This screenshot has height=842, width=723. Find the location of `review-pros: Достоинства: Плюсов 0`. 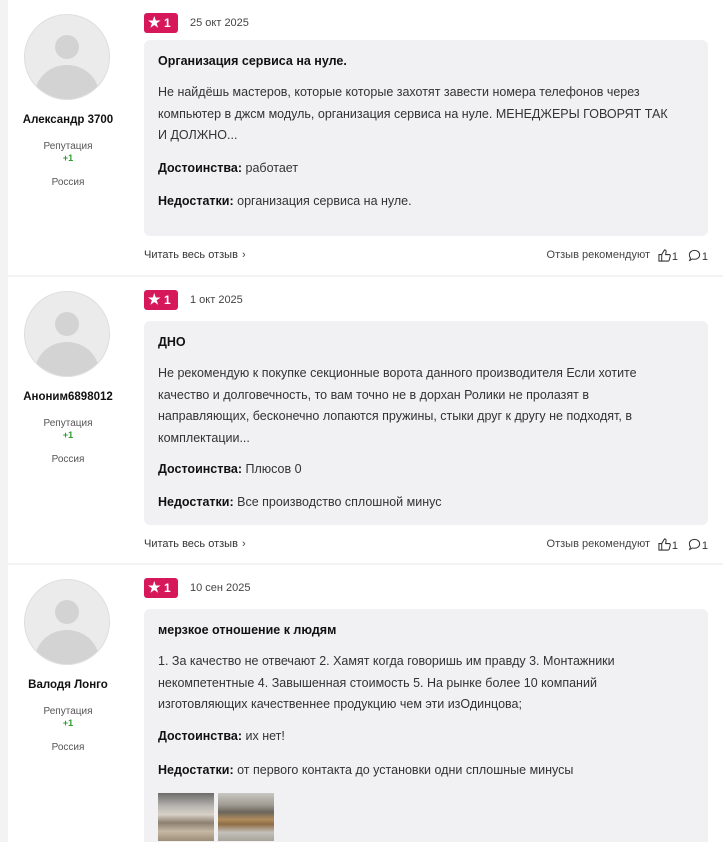

review-pros: Достоинства: Плюсов 0 is located at coordinates (230, 469).